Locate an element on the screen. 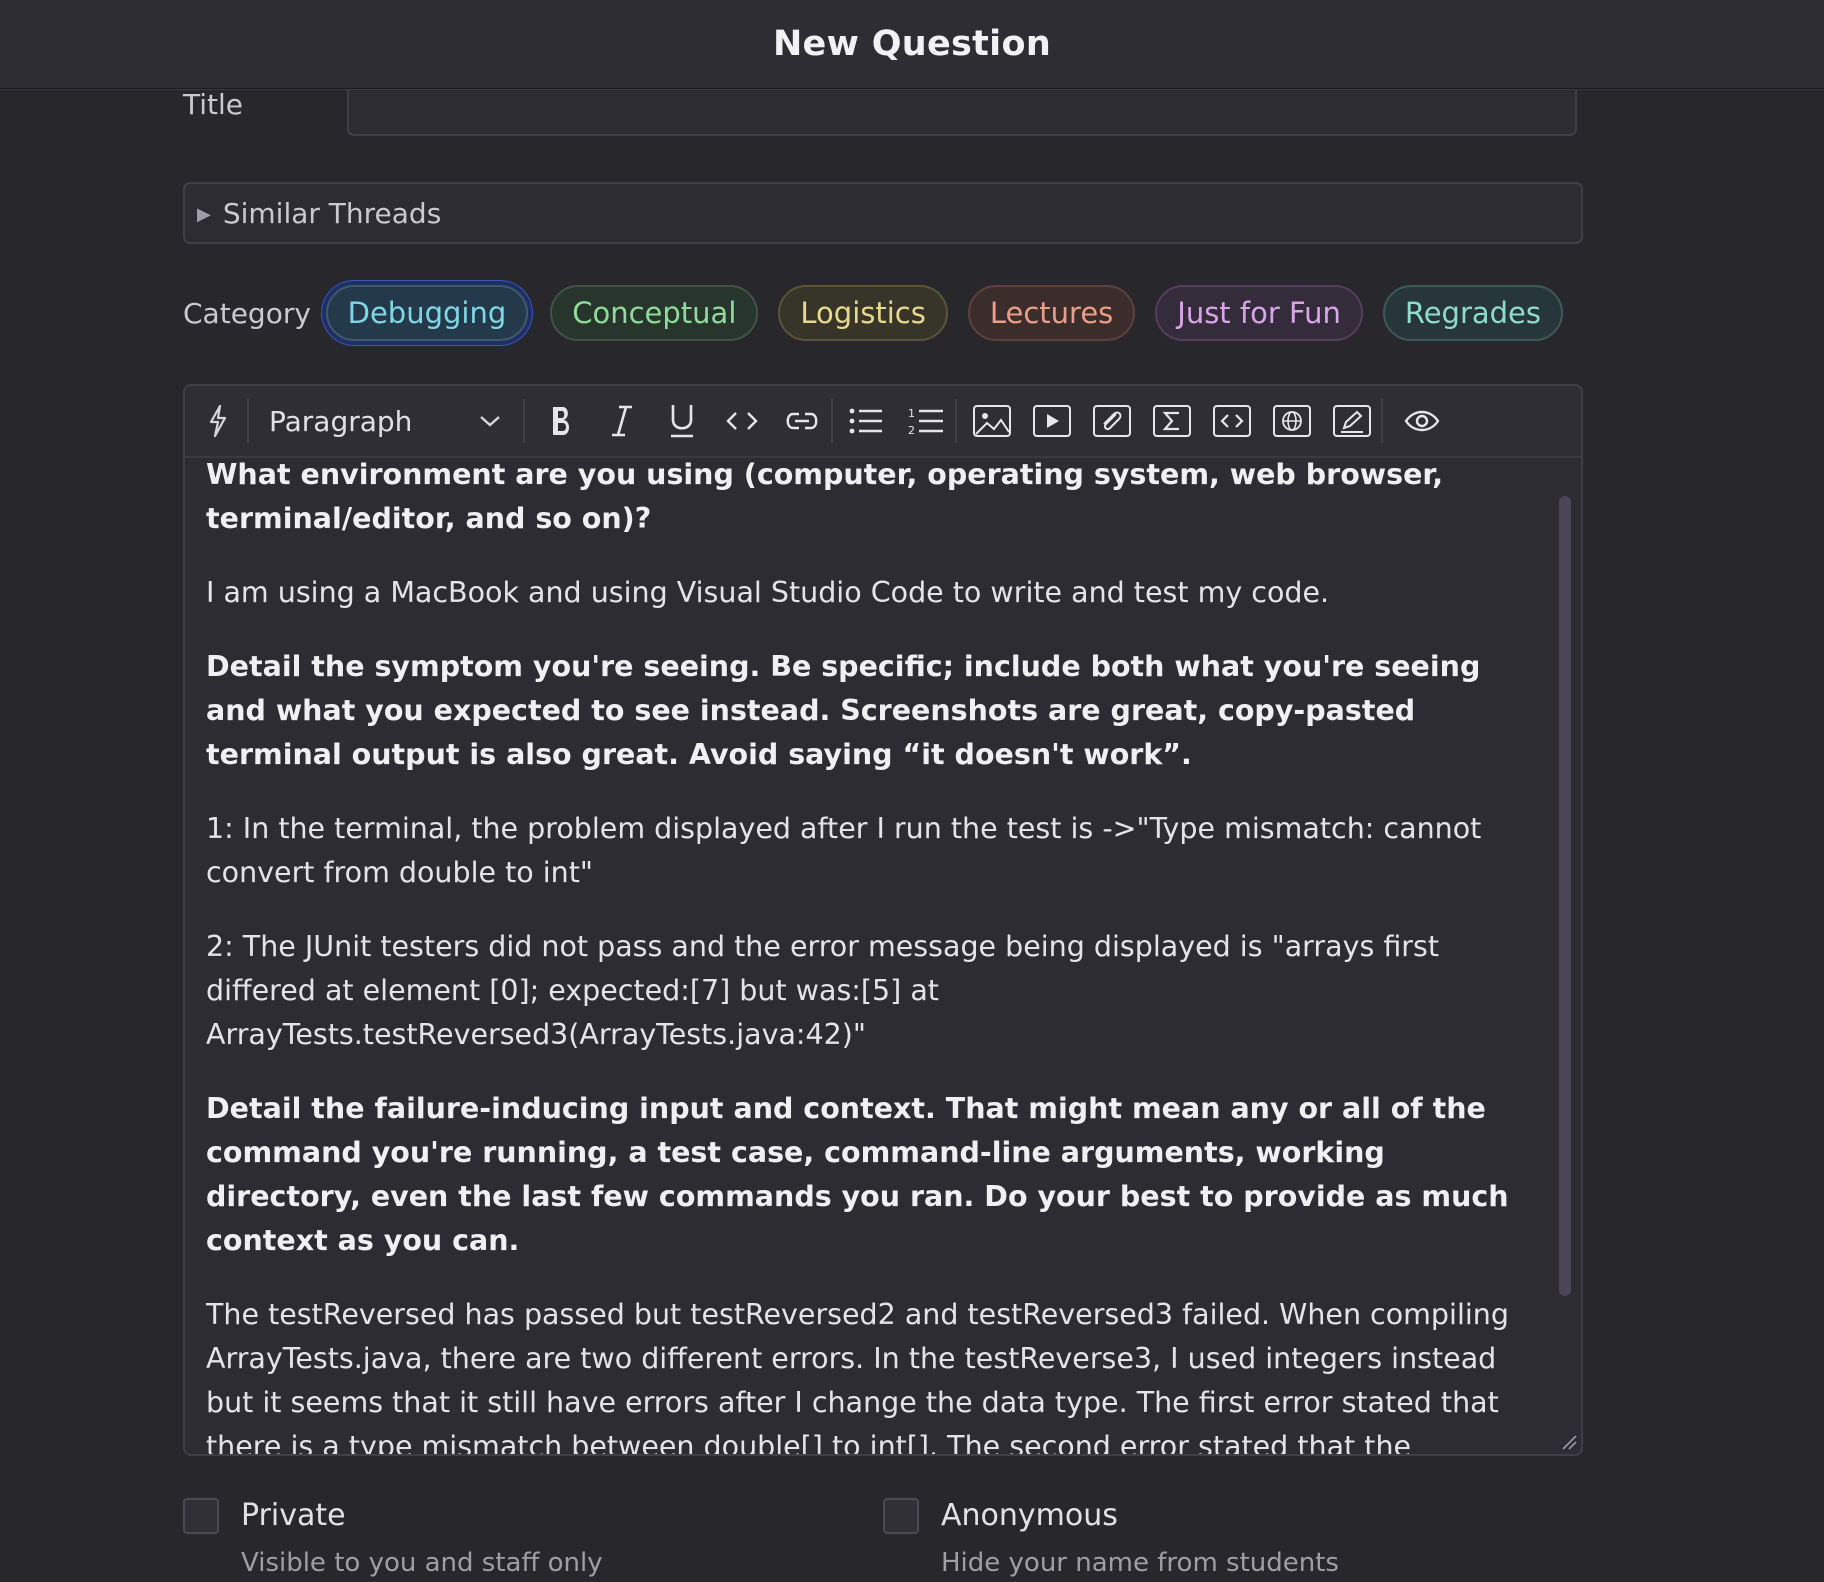 This screenshot has width=1824, height=1582. private-text: Private Visible to you and staff only is located at coordinates (422, 1537).